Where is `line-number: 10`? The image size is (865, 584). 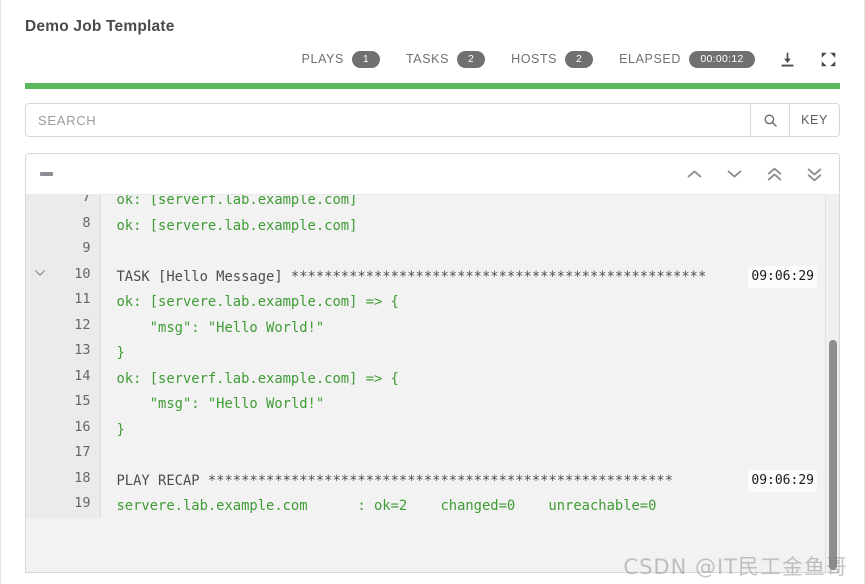 line-number: 10 is located at coordinates (77, 275).